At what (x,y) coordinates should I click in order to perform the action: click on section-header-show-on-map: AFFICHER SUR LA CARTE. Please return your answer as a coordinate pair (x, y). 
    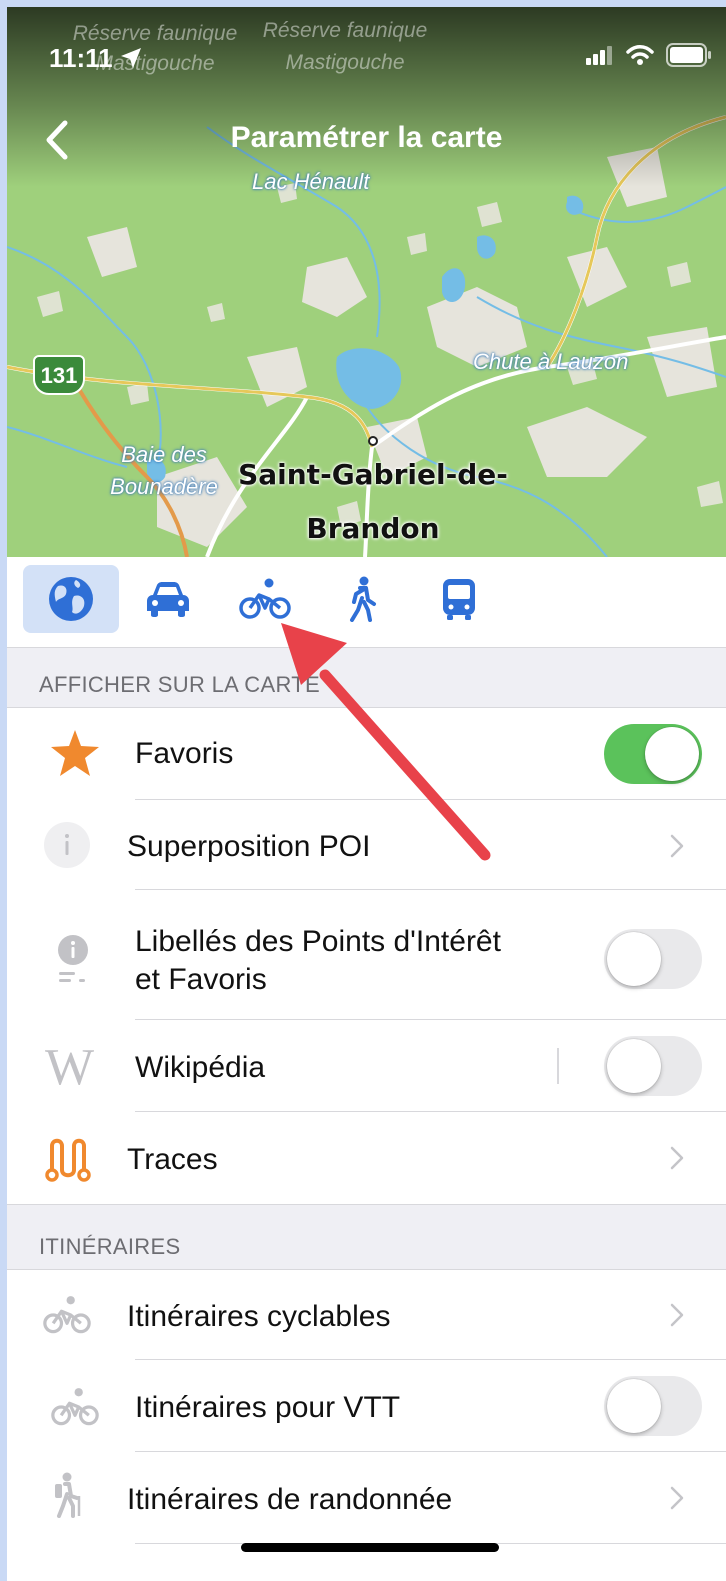
    Looking at the image, I should click on (366, 677).